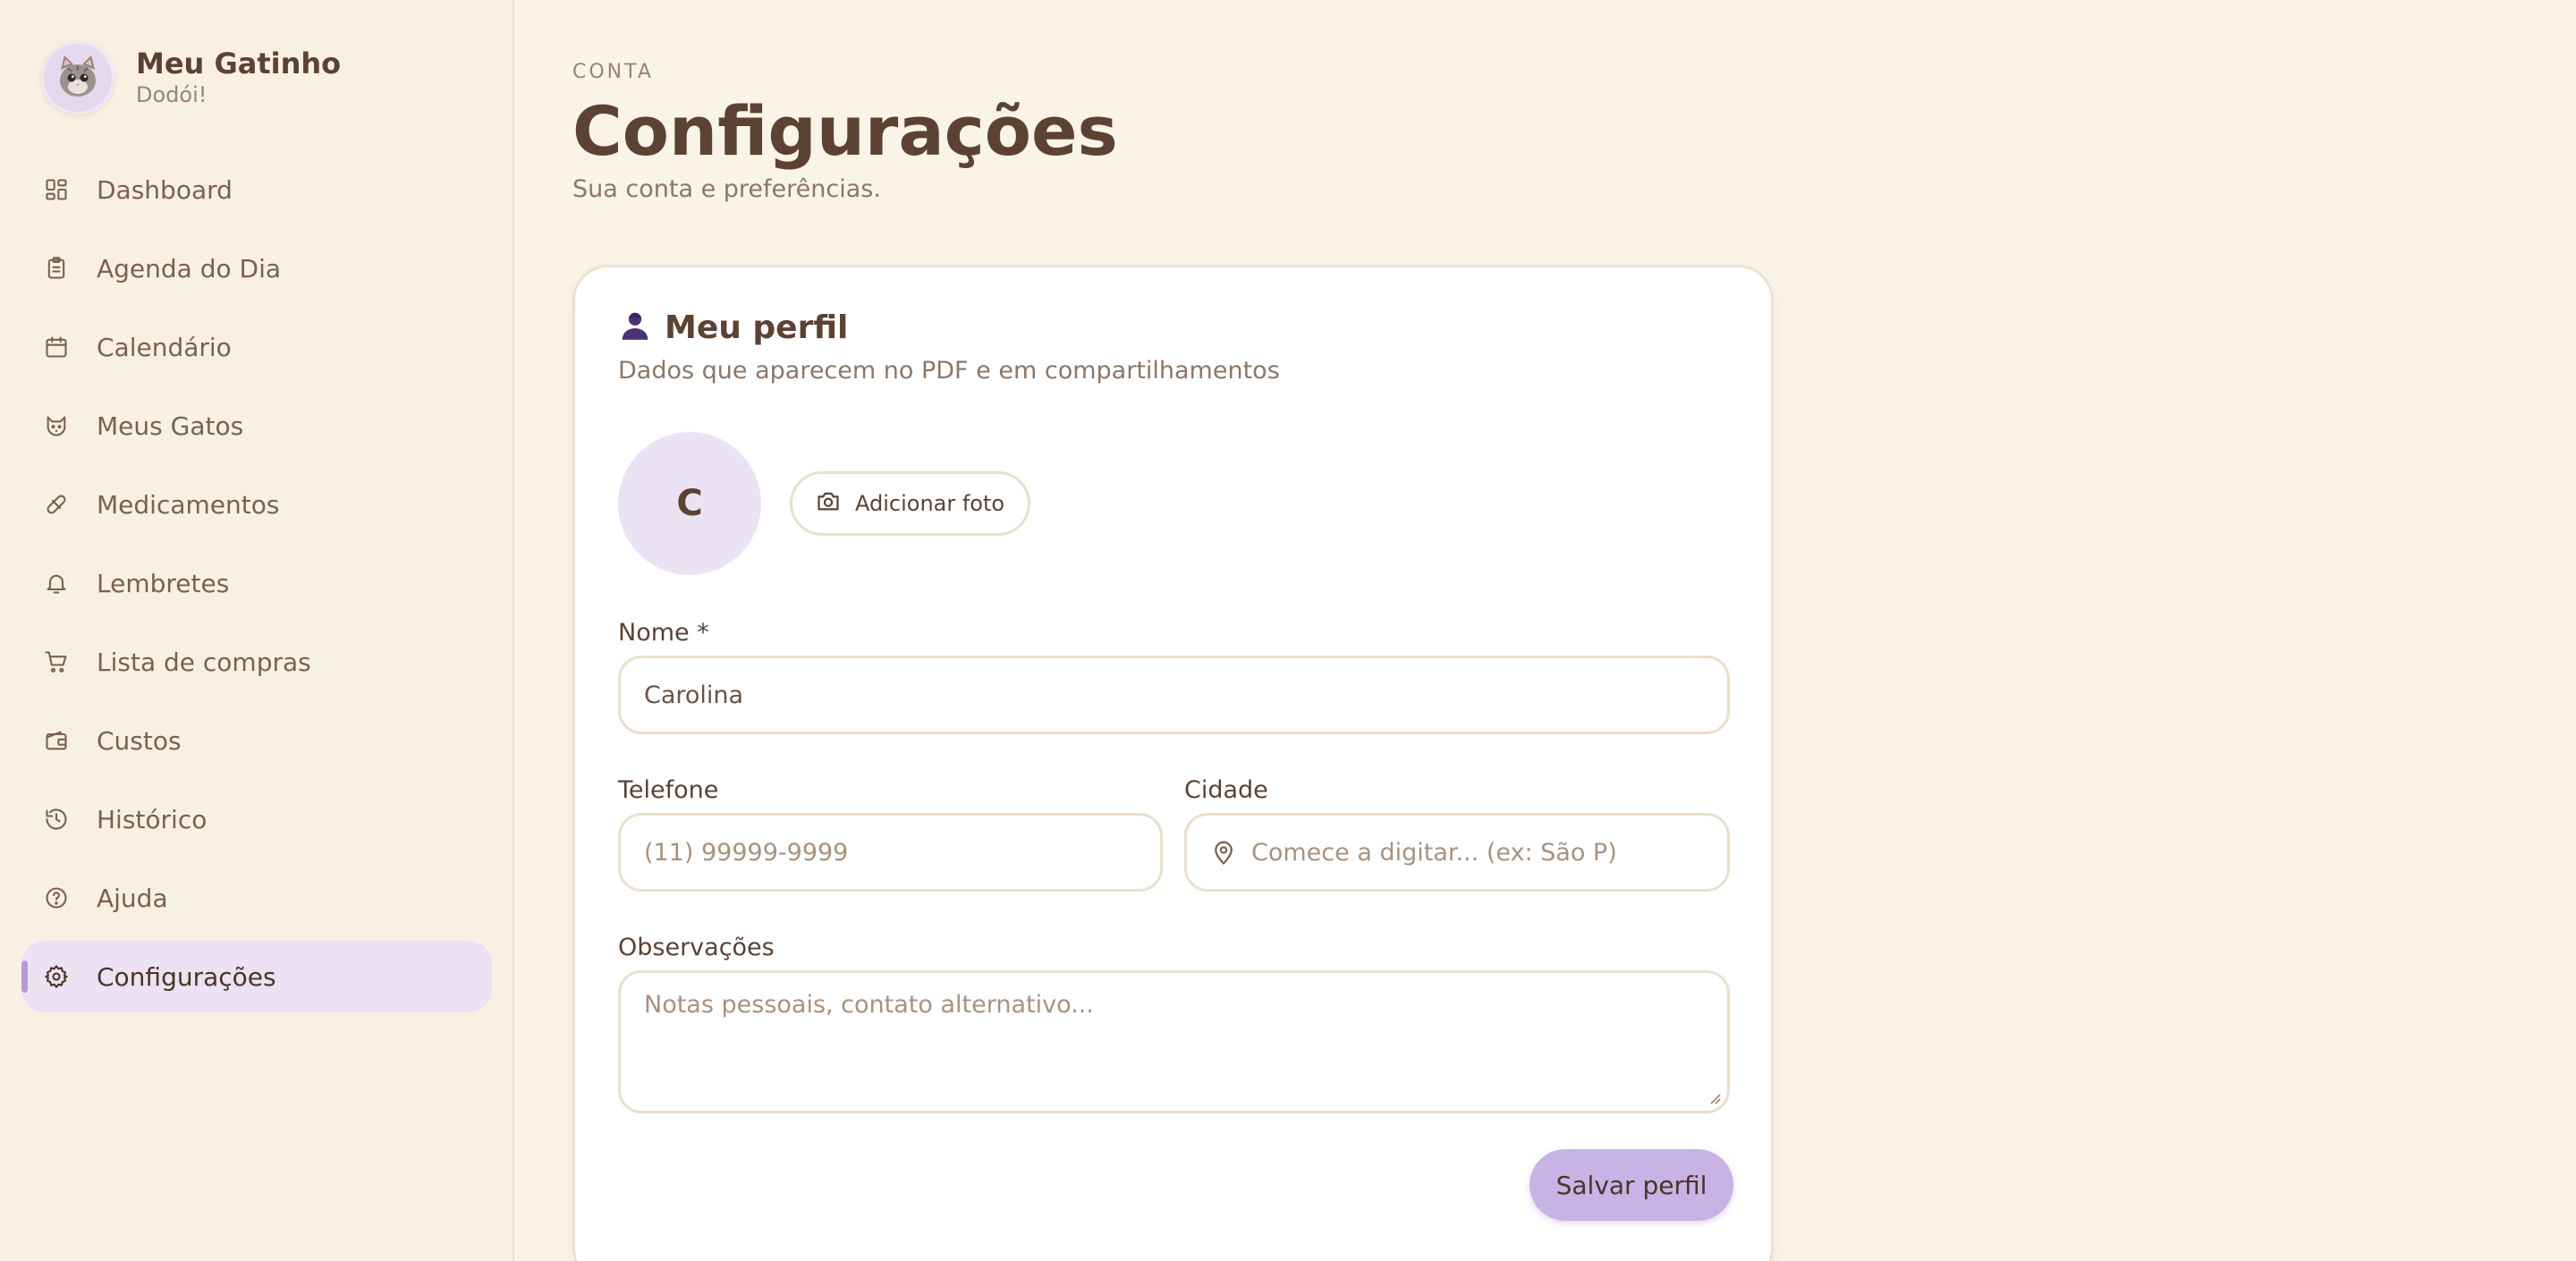 This screenshot has width=2576, height=1261. Describe the element at coordinates (1631, 1185) in the screenshot. I see `save-profile-button: Salvar perfil` at that location.